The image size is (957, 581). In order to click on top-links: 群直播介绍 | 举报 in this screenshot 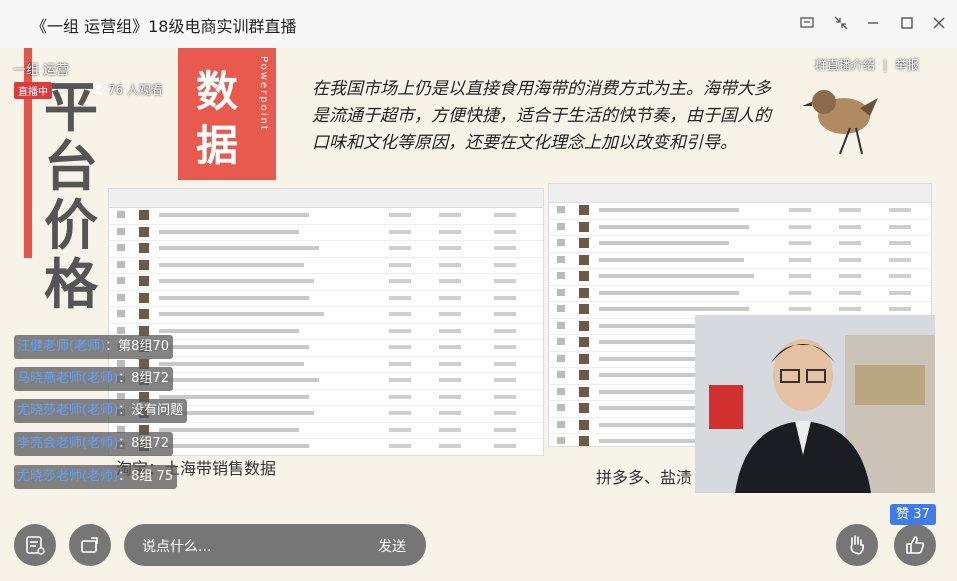, I will do `click(867, 64)`.